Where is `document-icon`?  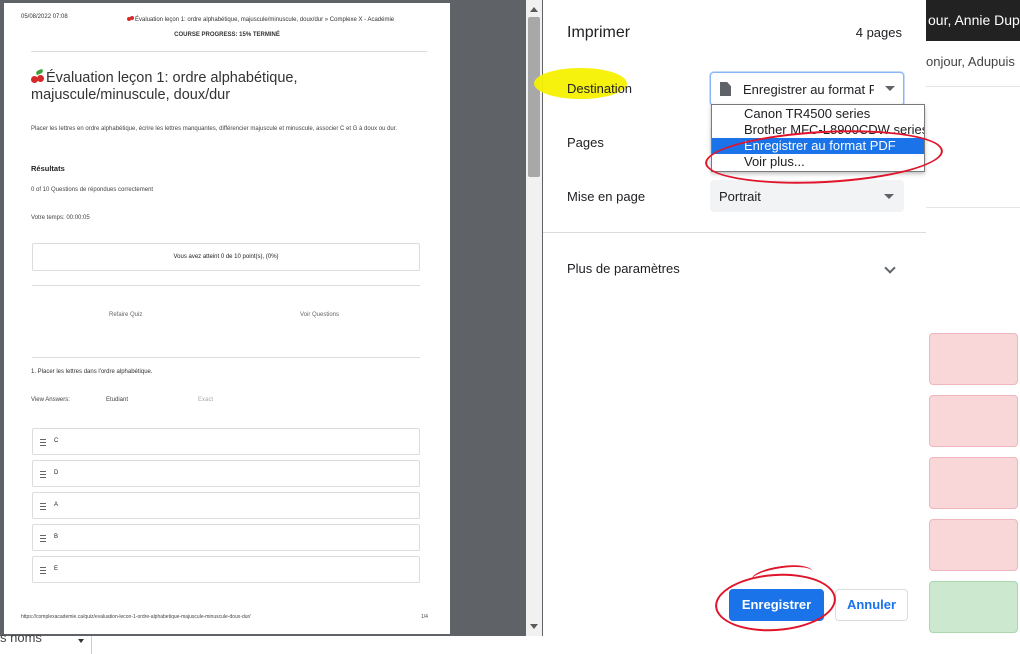 document-icon is located at coordinates (725, 89).